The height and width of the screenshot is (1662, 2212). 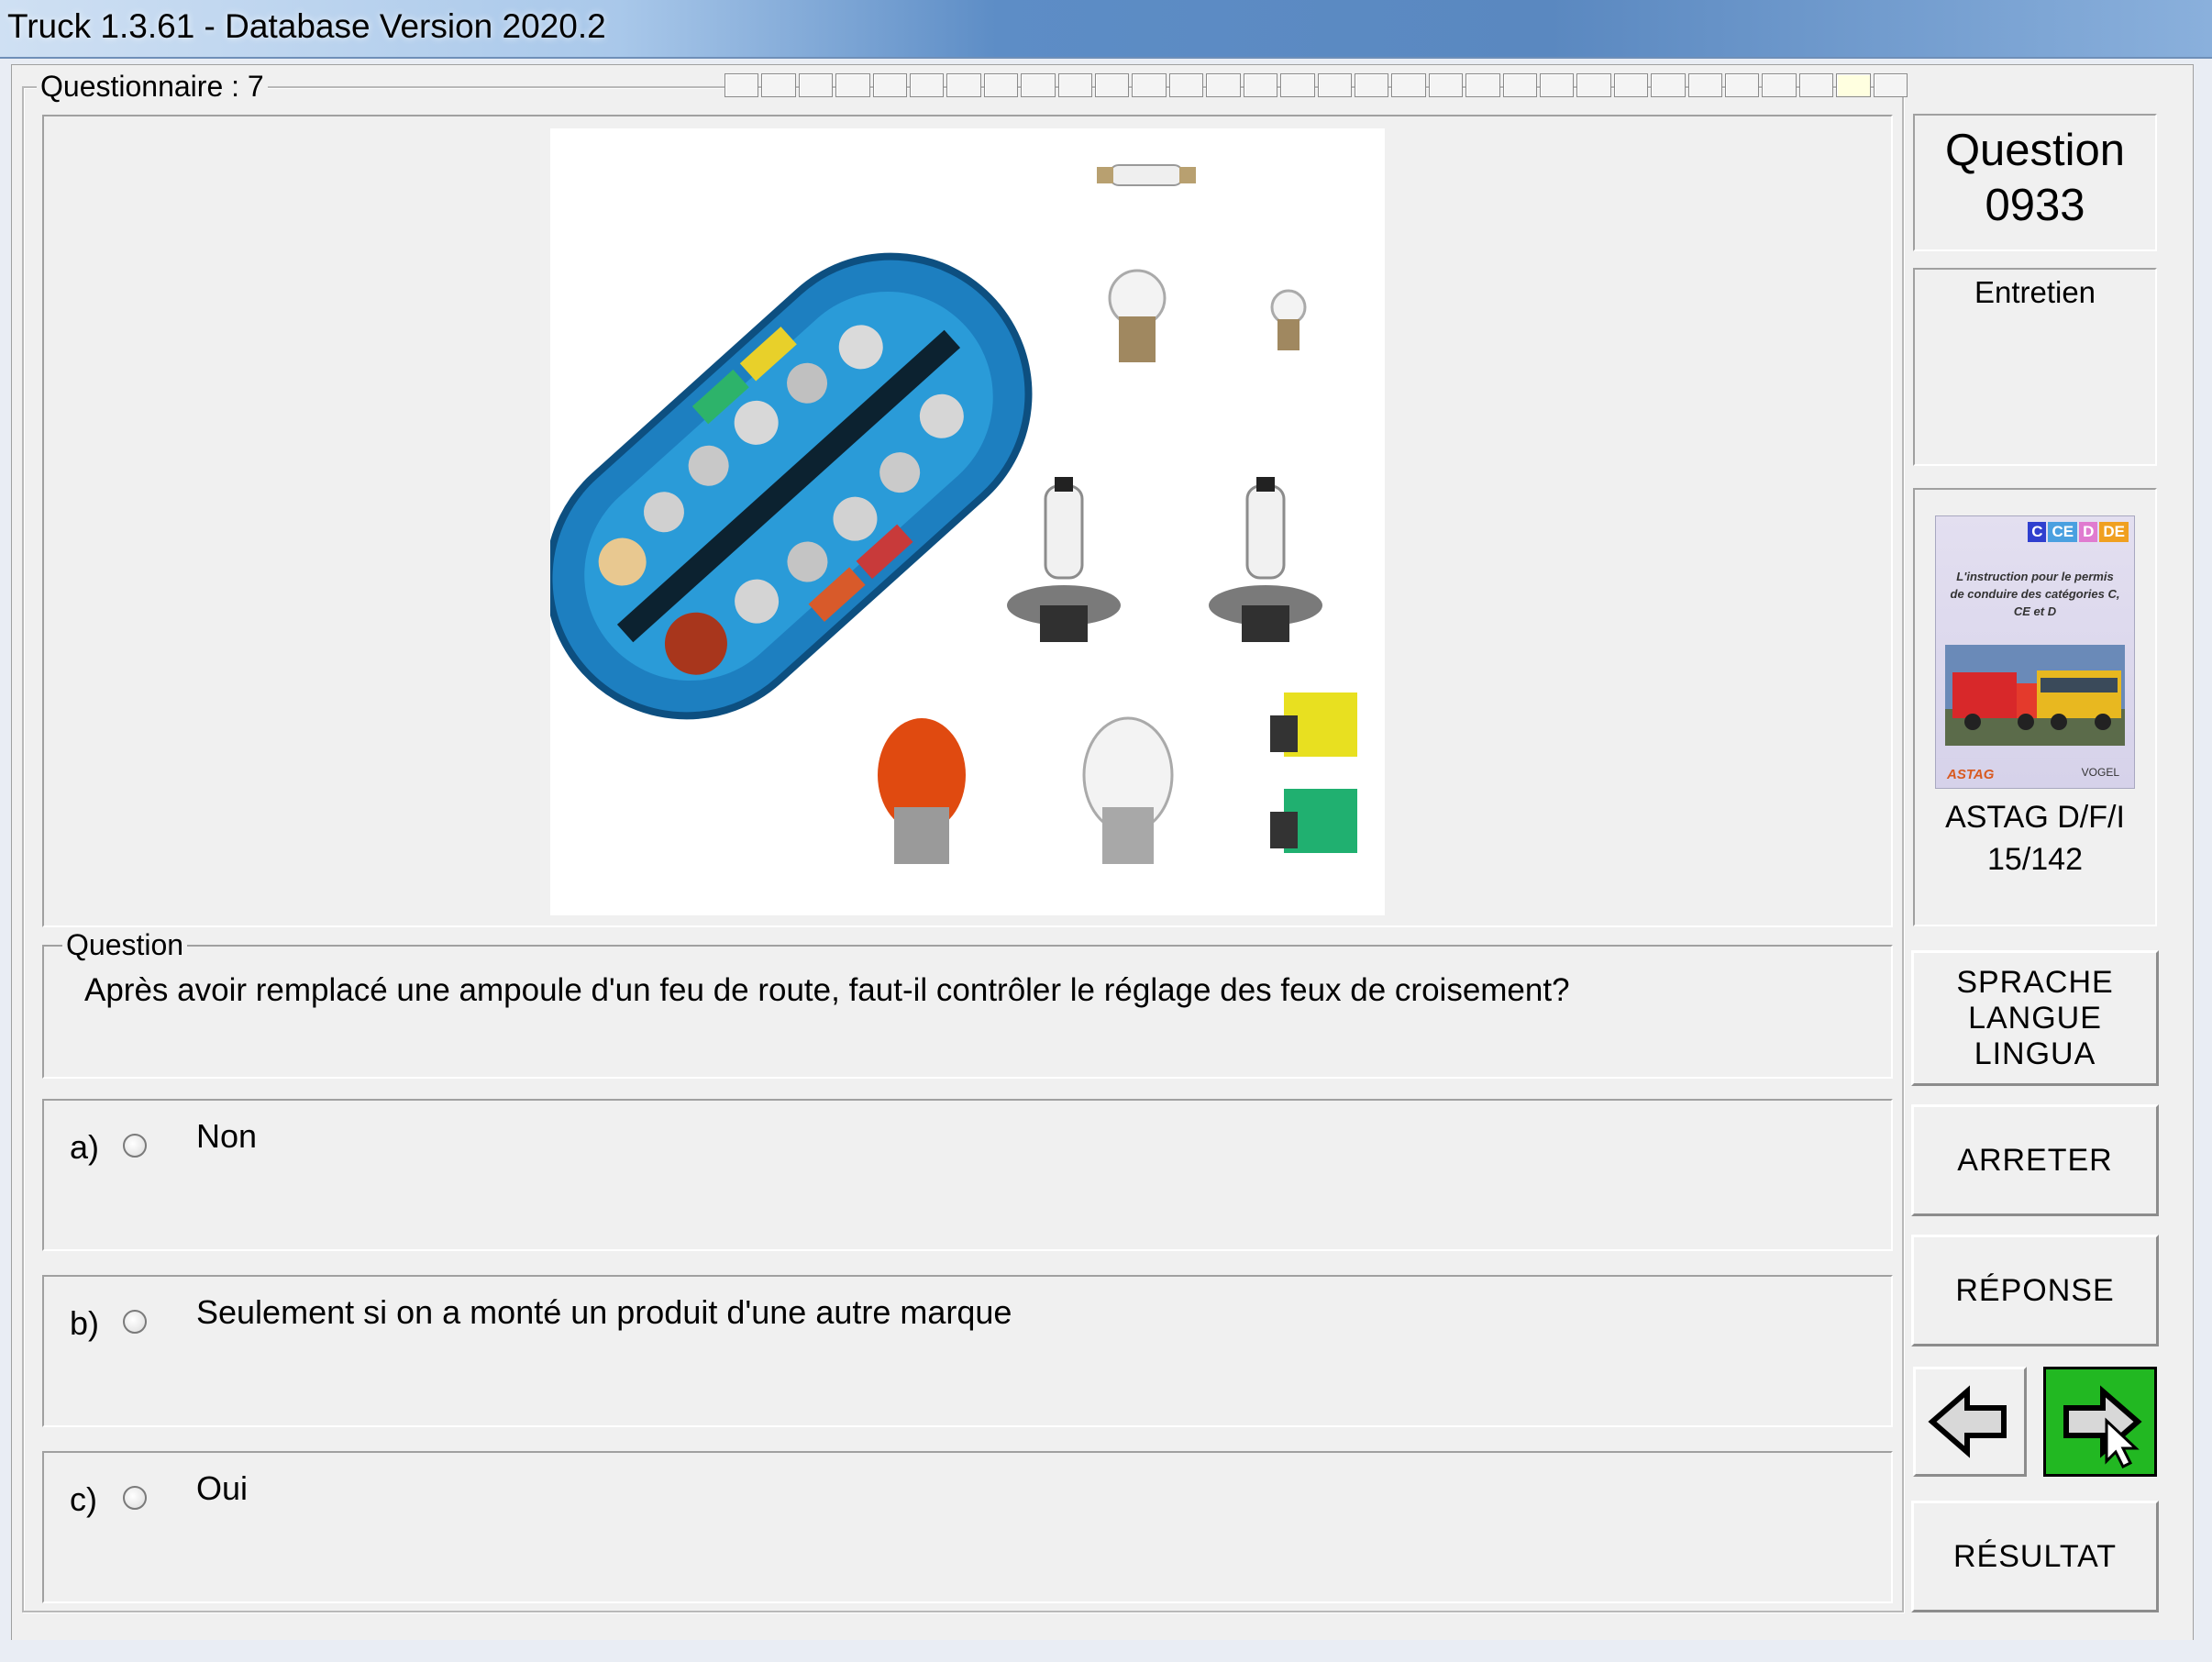 What do you see at coordinates (2035, 367) in the screenshot?
I see `category-box: Entretien` at bounding box center [2035, 367].